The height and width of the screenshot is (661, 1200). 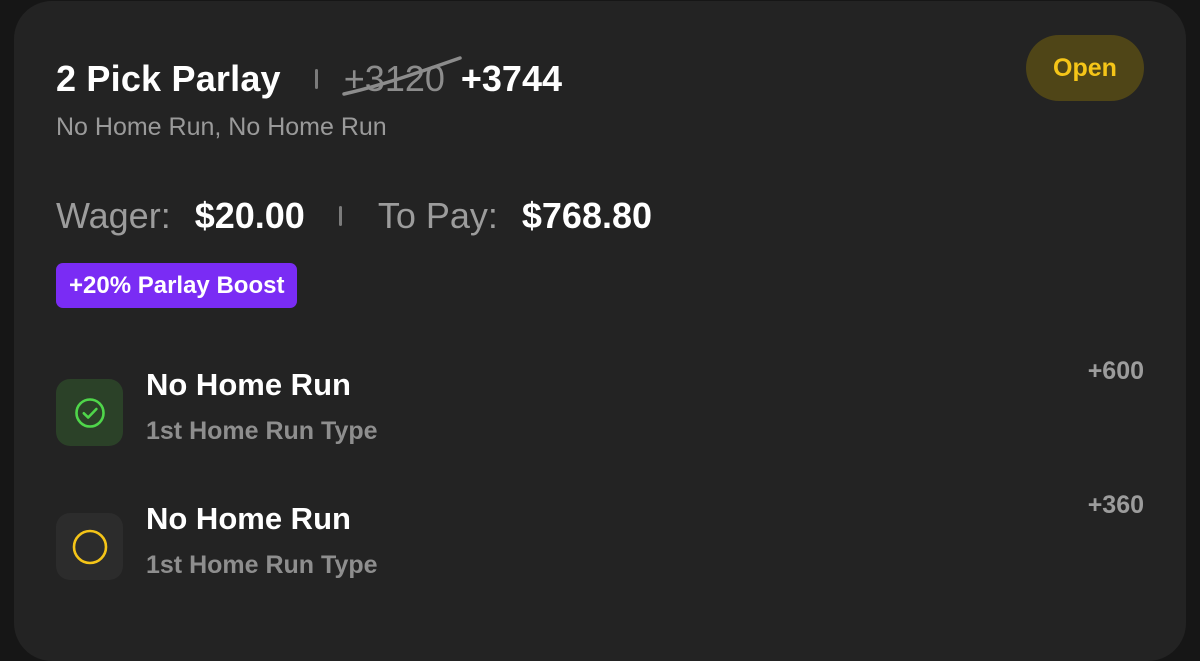 I want to click on leg-odds: +600, so click(x=1115, y=371).